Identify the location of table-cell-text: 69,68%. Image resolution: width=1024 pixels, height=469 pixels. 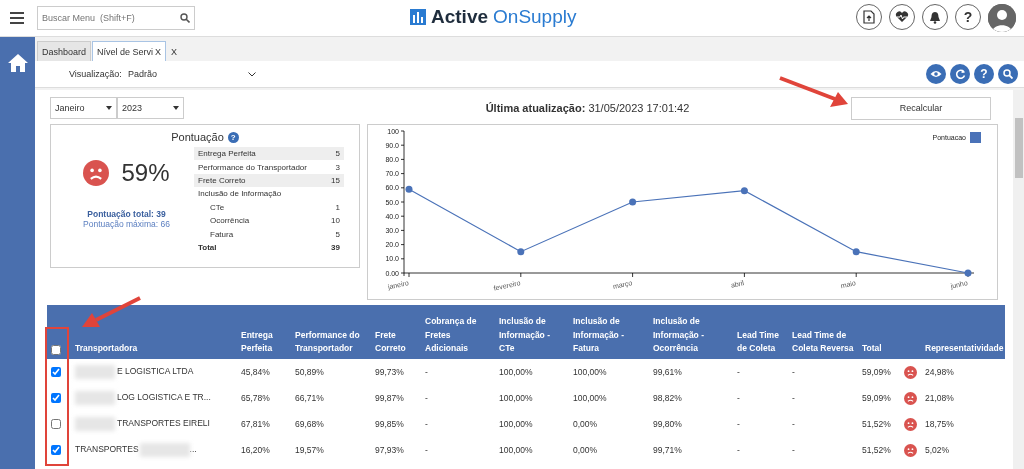
(309, 424).